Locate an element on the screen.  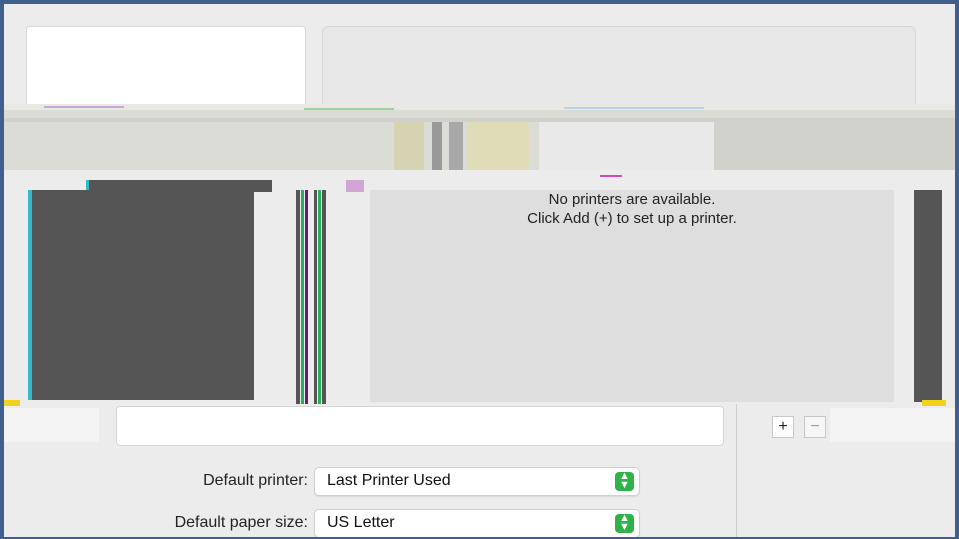
empty-title: No printers are available. is located at coordinates (632, 199).